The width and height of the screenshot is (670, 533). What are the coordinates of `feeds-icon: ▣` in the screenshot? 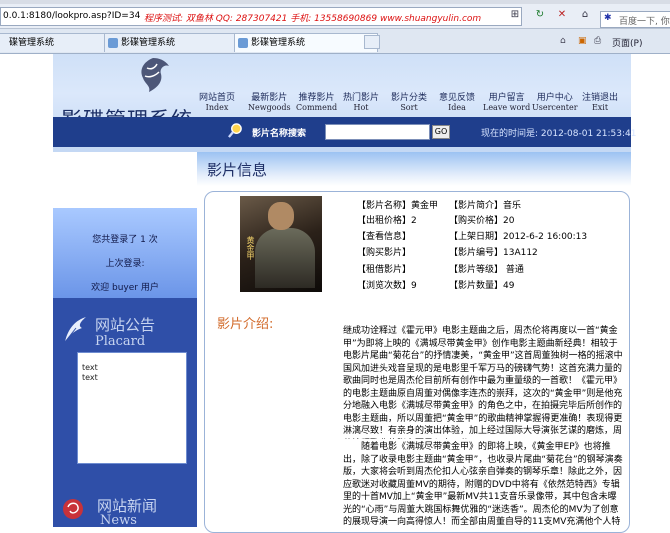 It's located at (582, 41).